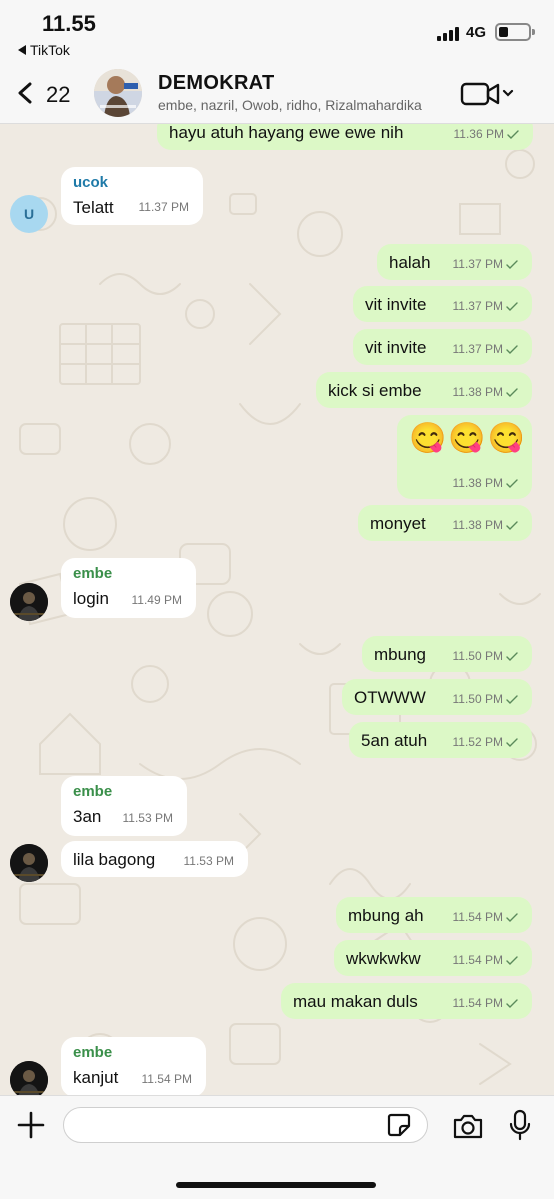 The height and width of the screenshot is (1199, 554). I want to click on message-text: Telatt, so click(93, 207).